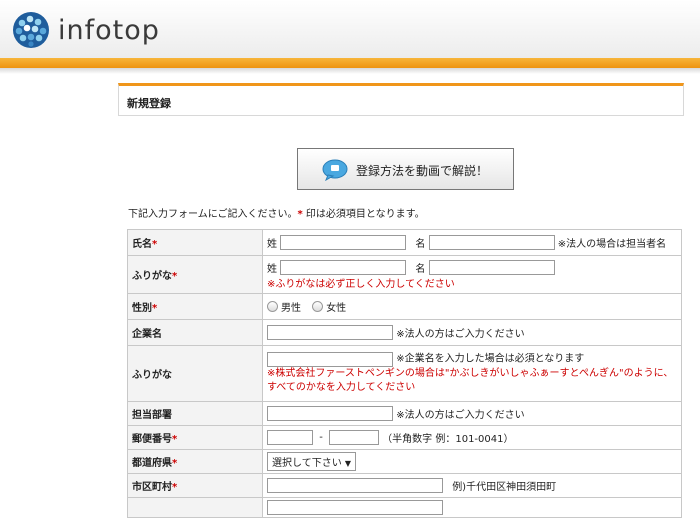 The height and width of the screenshot is (518, 700). I want to click on female-radio, so click(318, 306).